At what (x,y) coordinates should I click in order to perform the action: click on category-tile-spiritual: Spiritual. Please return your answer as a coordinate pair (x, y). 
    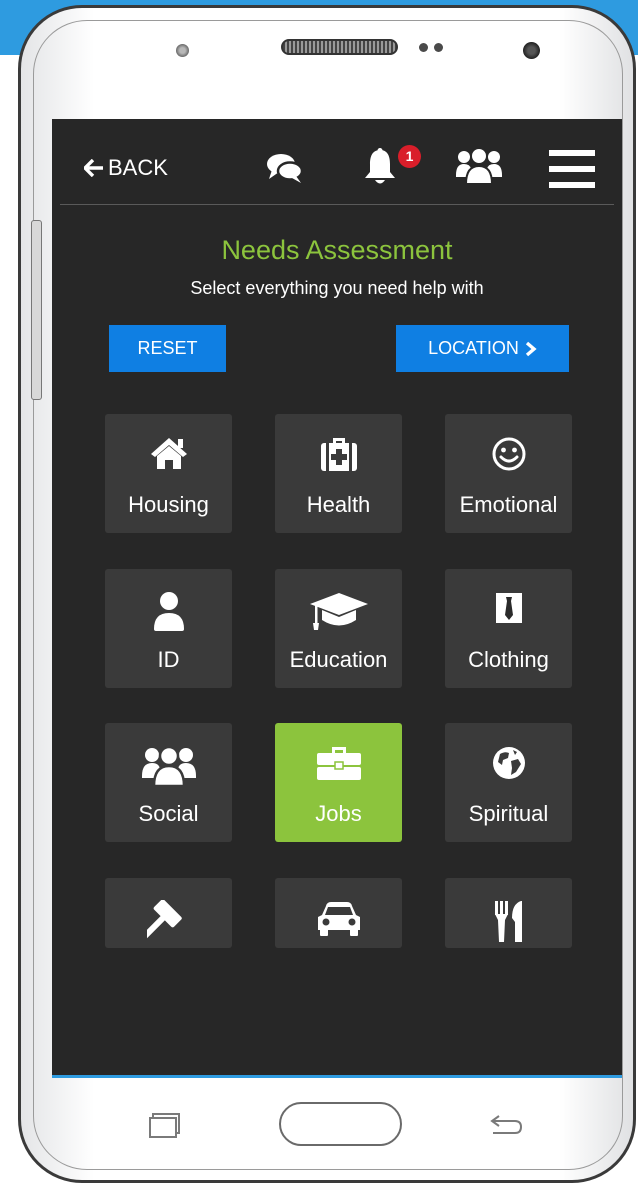
    Looking at the image, I should click on (508, 782).